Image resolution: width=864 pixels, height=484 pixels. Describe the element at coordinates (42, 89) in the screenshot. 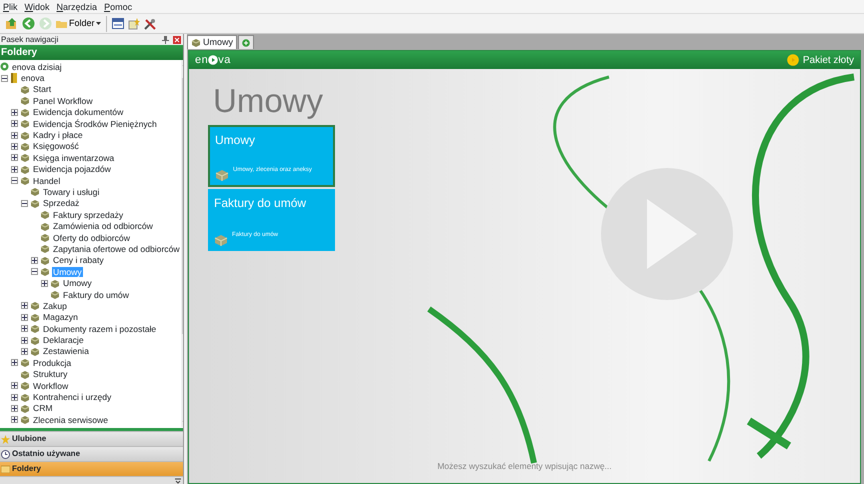

I see `tree-item: Start` at that location.